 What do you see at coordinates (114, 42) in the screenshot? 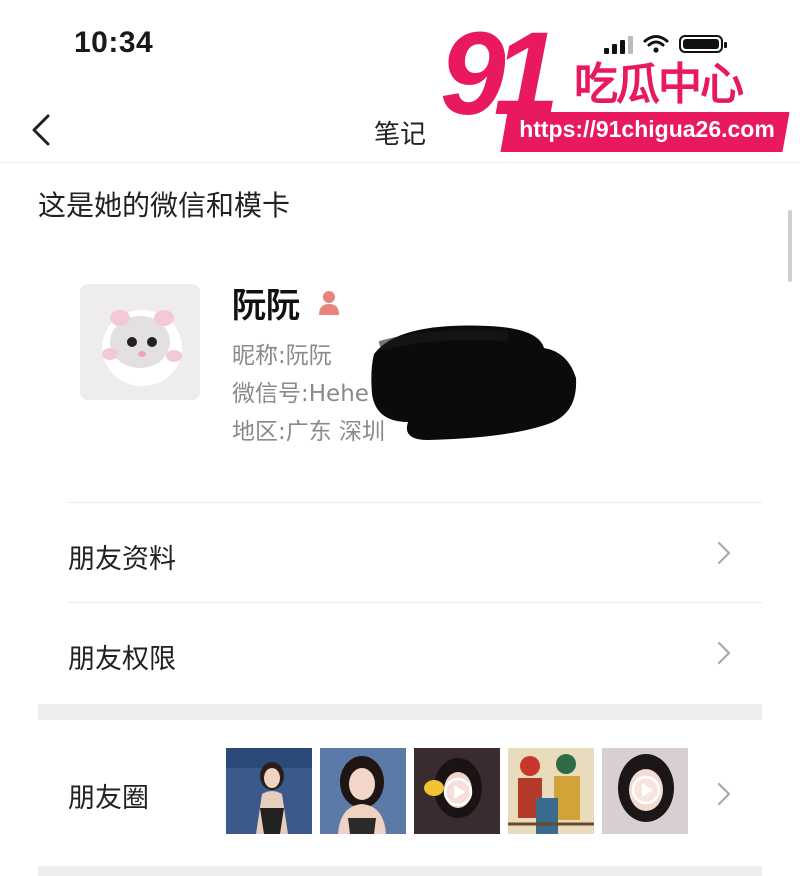
I see `status-time: 10:34` at bounding box center [114, 42].